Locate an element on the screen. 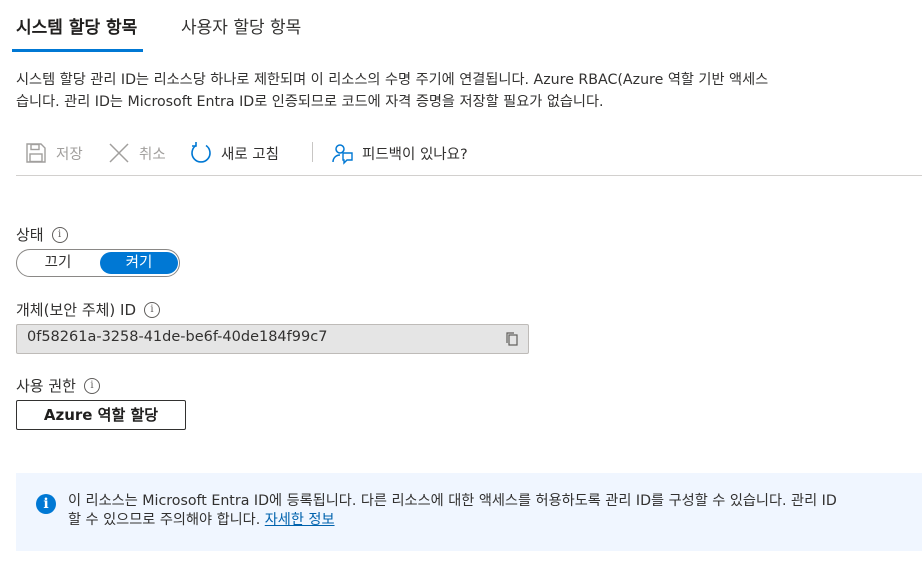  save-button: 저장 is located at coordinates (53, 153).